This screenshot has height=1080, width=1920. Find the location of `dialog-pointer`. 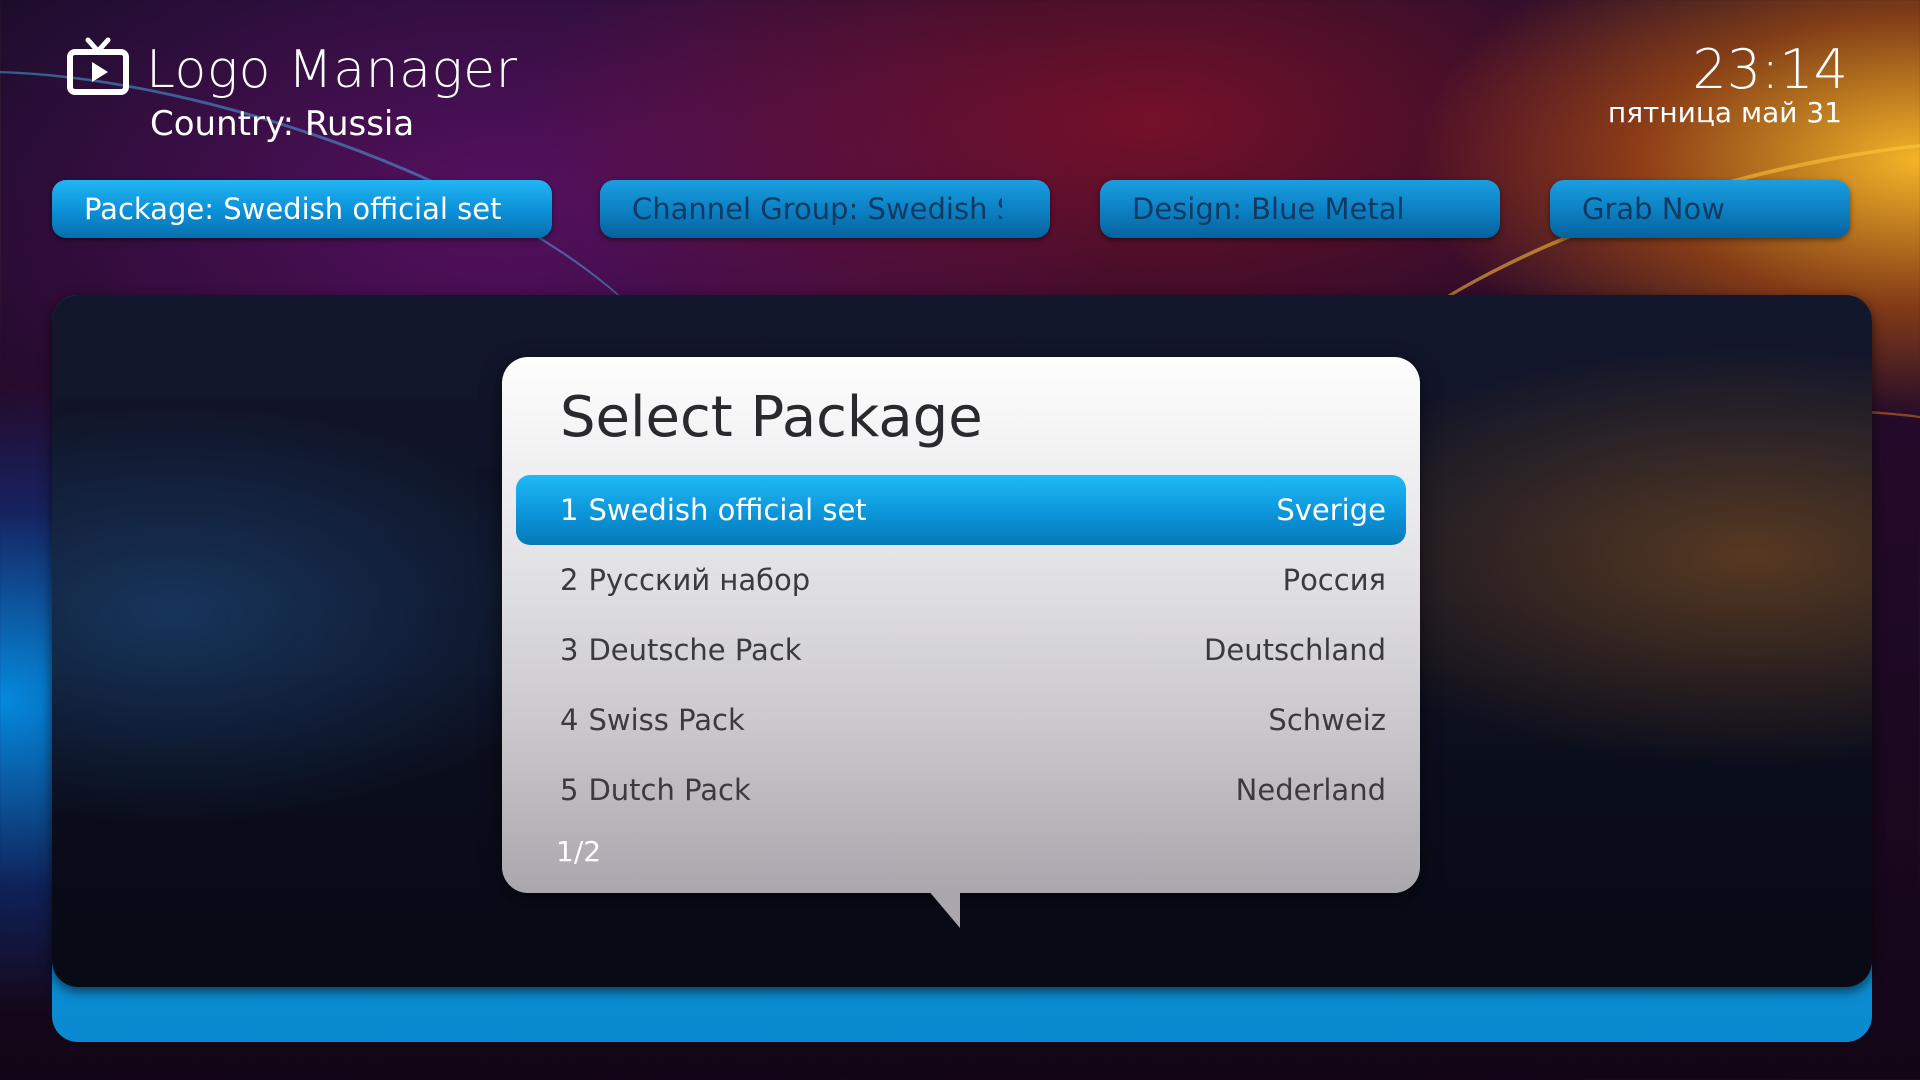

dialog-pointer is located at coordinates (944, 909).